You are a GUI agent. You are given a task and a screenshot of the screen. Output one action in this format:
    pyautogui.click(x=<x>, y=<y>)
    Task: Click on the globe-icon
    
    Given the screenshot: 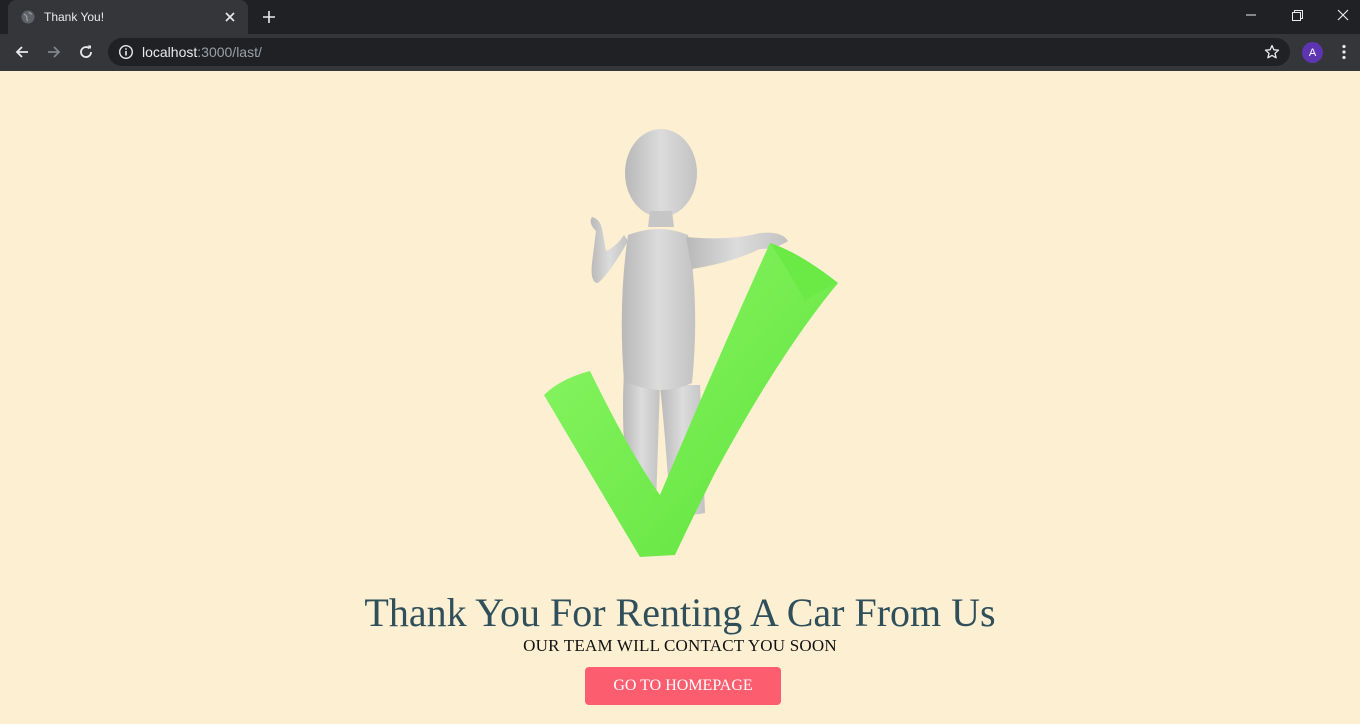 What is the action you would take?
    pyautogui.click(x=28, y=17)
    